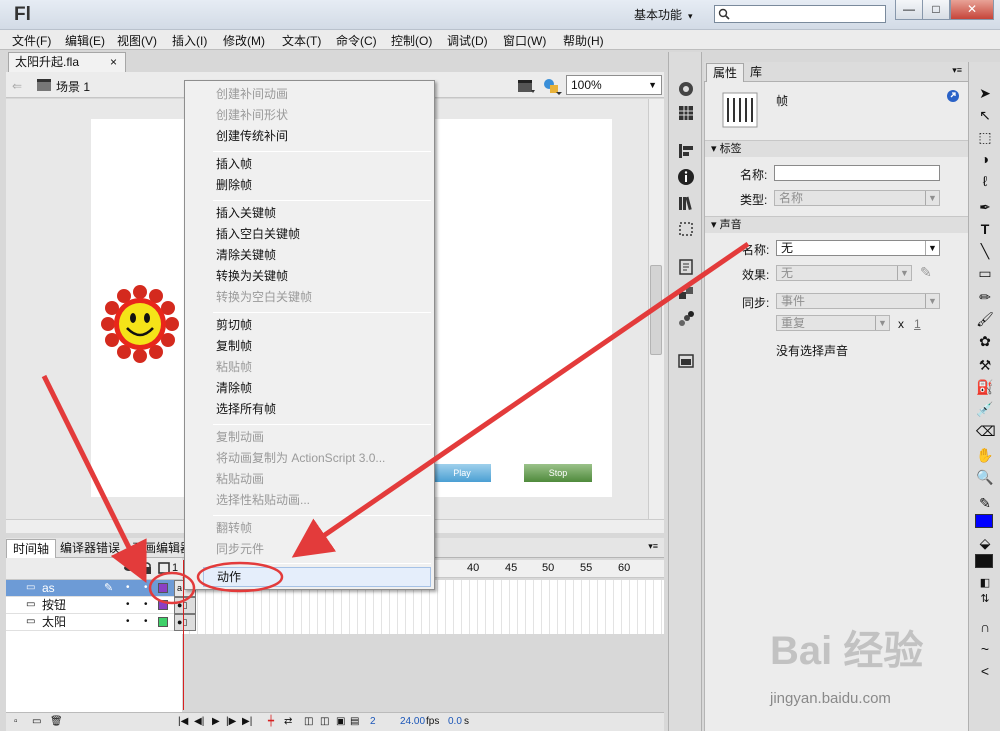 The height and width of the screenshot is (731, 1000). Describe the element at coordinates (240, 577) in the screenshot. I see `annotation-circle-actions` at that location.